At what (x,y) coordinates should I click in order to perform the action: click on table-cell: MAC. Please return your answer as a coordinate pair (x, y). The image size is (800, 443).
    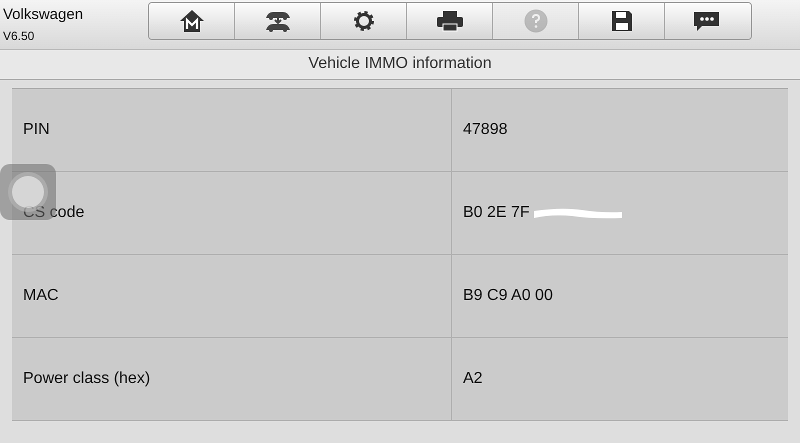
    Looking at the image, I should click on (232, 296).